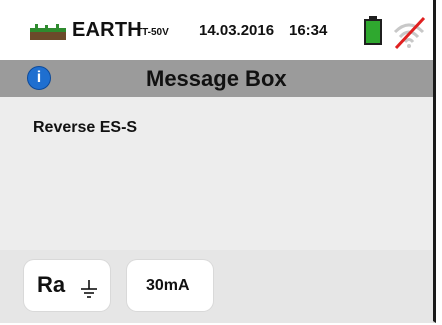 Image resolution: width=442 pixels, height=325 pixels. Describe the element at coordinates (48, 32) in the screenshot. I see `earth-ground-icon` at that location.